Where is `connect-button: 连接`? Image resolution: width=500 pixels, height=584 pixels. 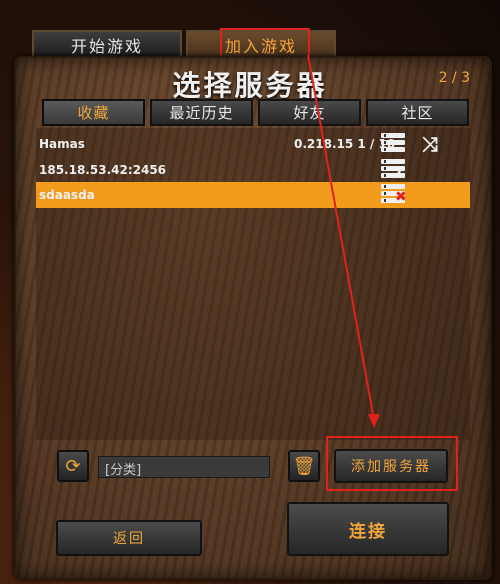 connect-button: 连接 is located at coordinates (368, 529).